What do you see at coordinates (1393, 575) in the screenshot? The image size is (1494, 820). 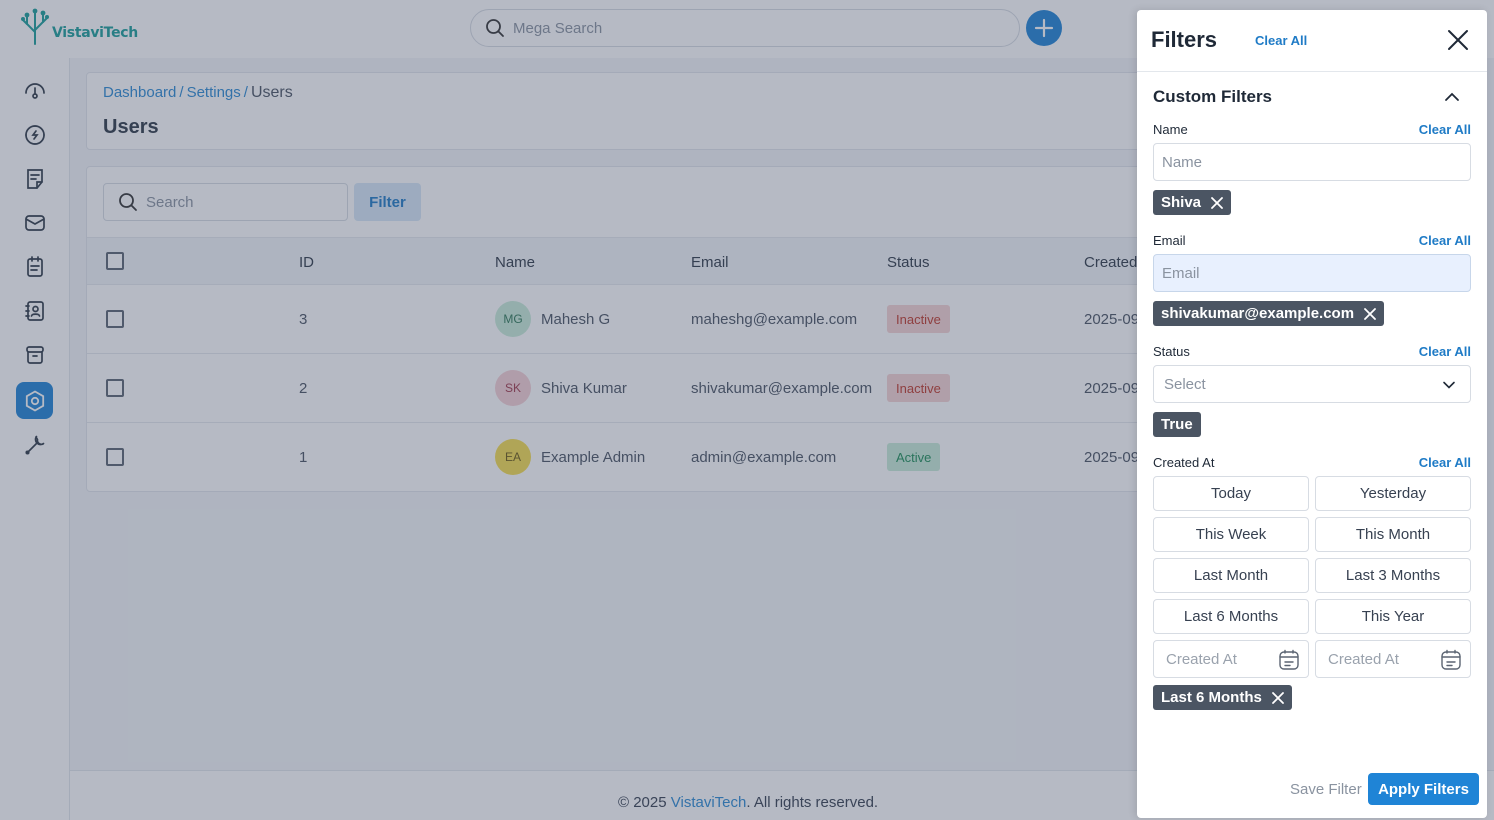 I see `quick-range-last-3-months: Last 3 Months` at bounding box center [1393, 575].